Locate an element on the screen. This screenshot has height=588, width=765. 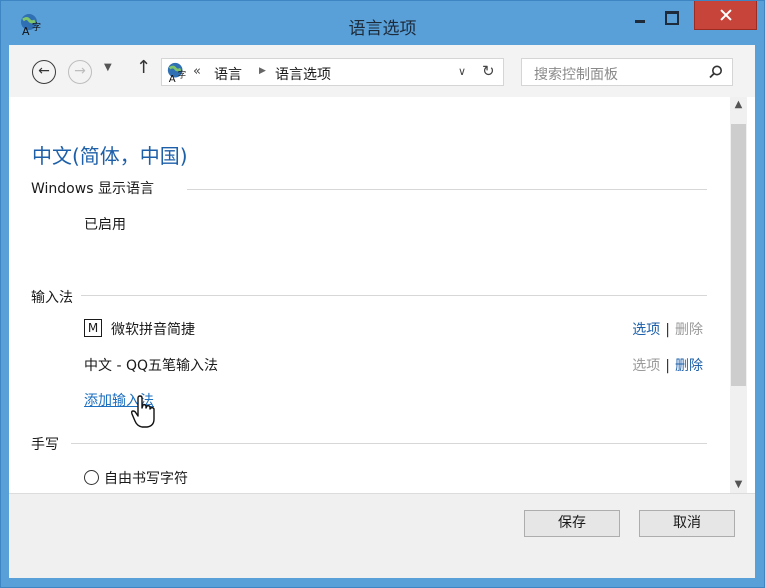
svg-text: 字 is located at coordinates (182, 75).